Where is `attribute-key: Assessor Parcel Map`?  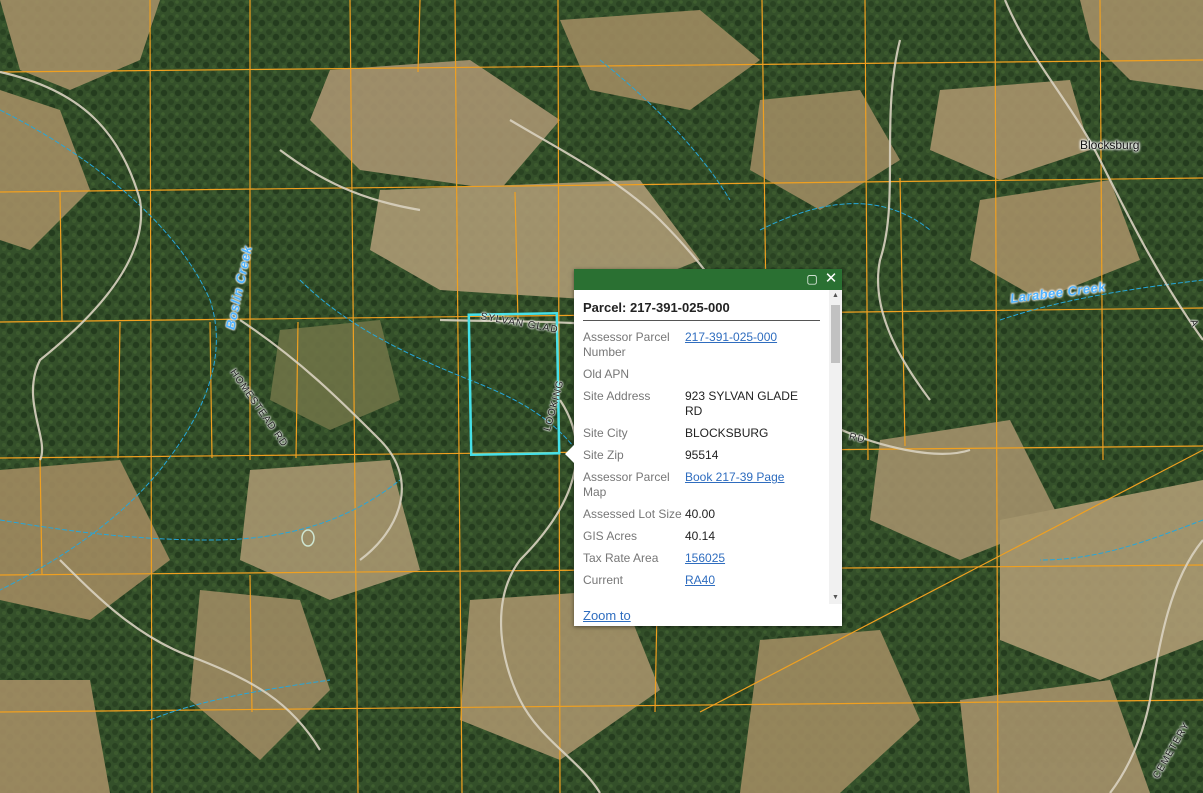 attribute-key: Assessor Parcel Map is located at coordinates (626, 484).